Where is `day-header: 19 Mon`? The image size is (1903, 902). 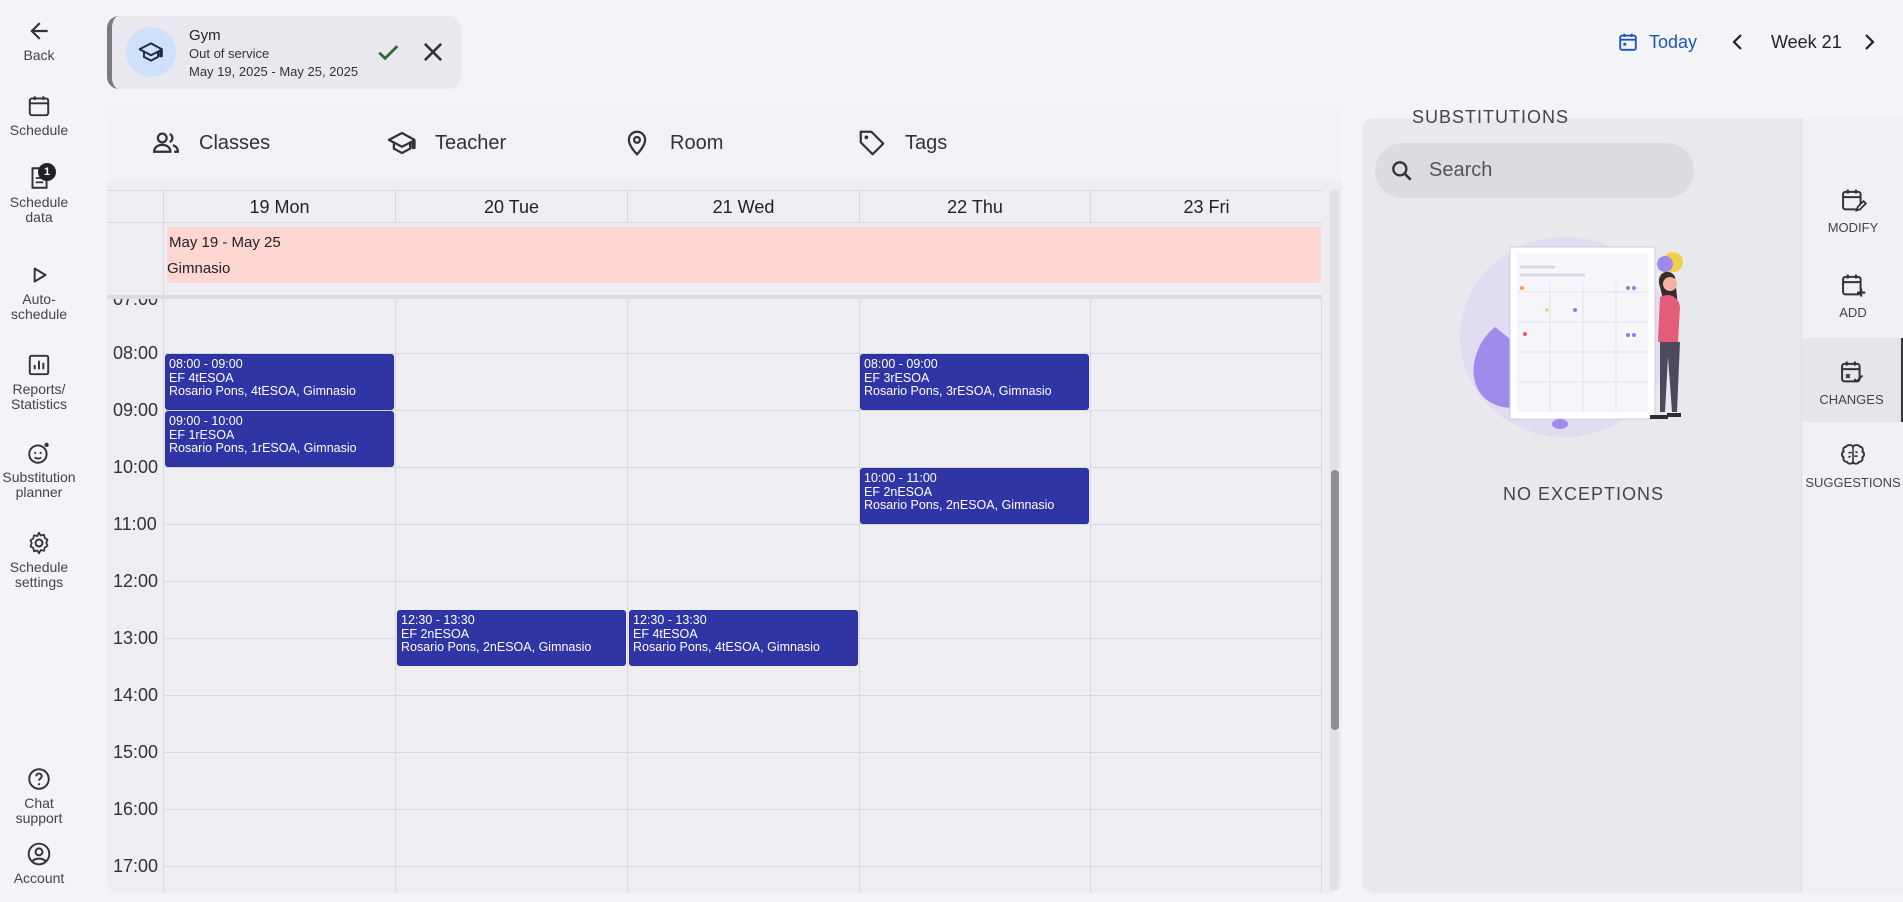
day-header: 19 Mon is located at coordinates (279, 207).